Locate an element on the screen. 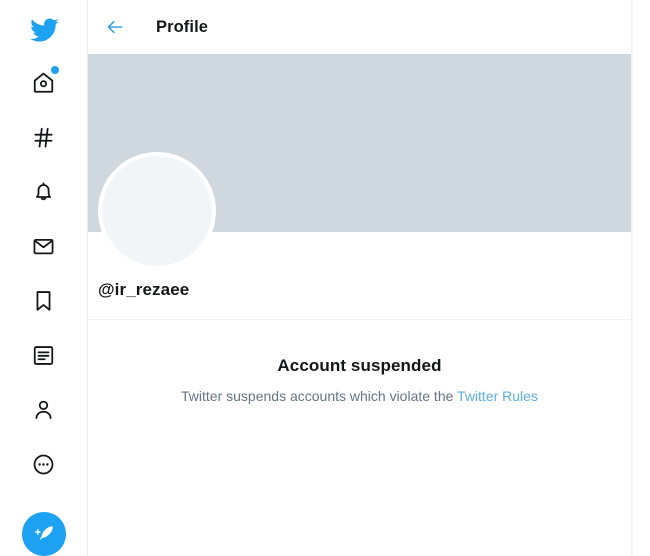 Image resolution: width=650 pixels, height=556 pixels. sidebar-item-explore is located at coordinates (44, 137).